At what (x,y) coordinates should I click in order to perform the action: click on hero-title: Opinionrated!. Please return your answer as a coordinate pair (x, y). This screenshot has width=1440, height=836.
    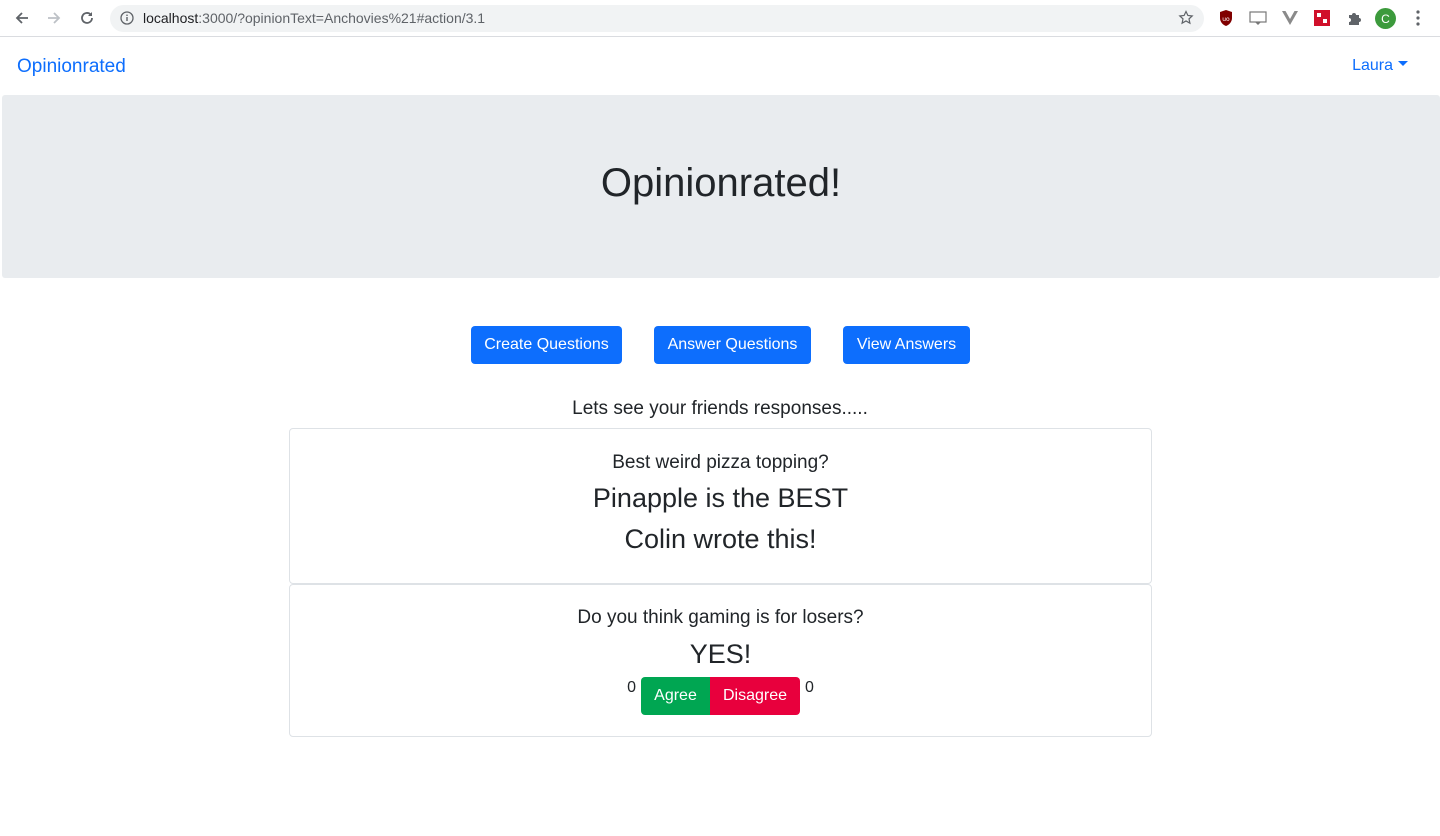
    Looking at the image, I should click on (721, 183).